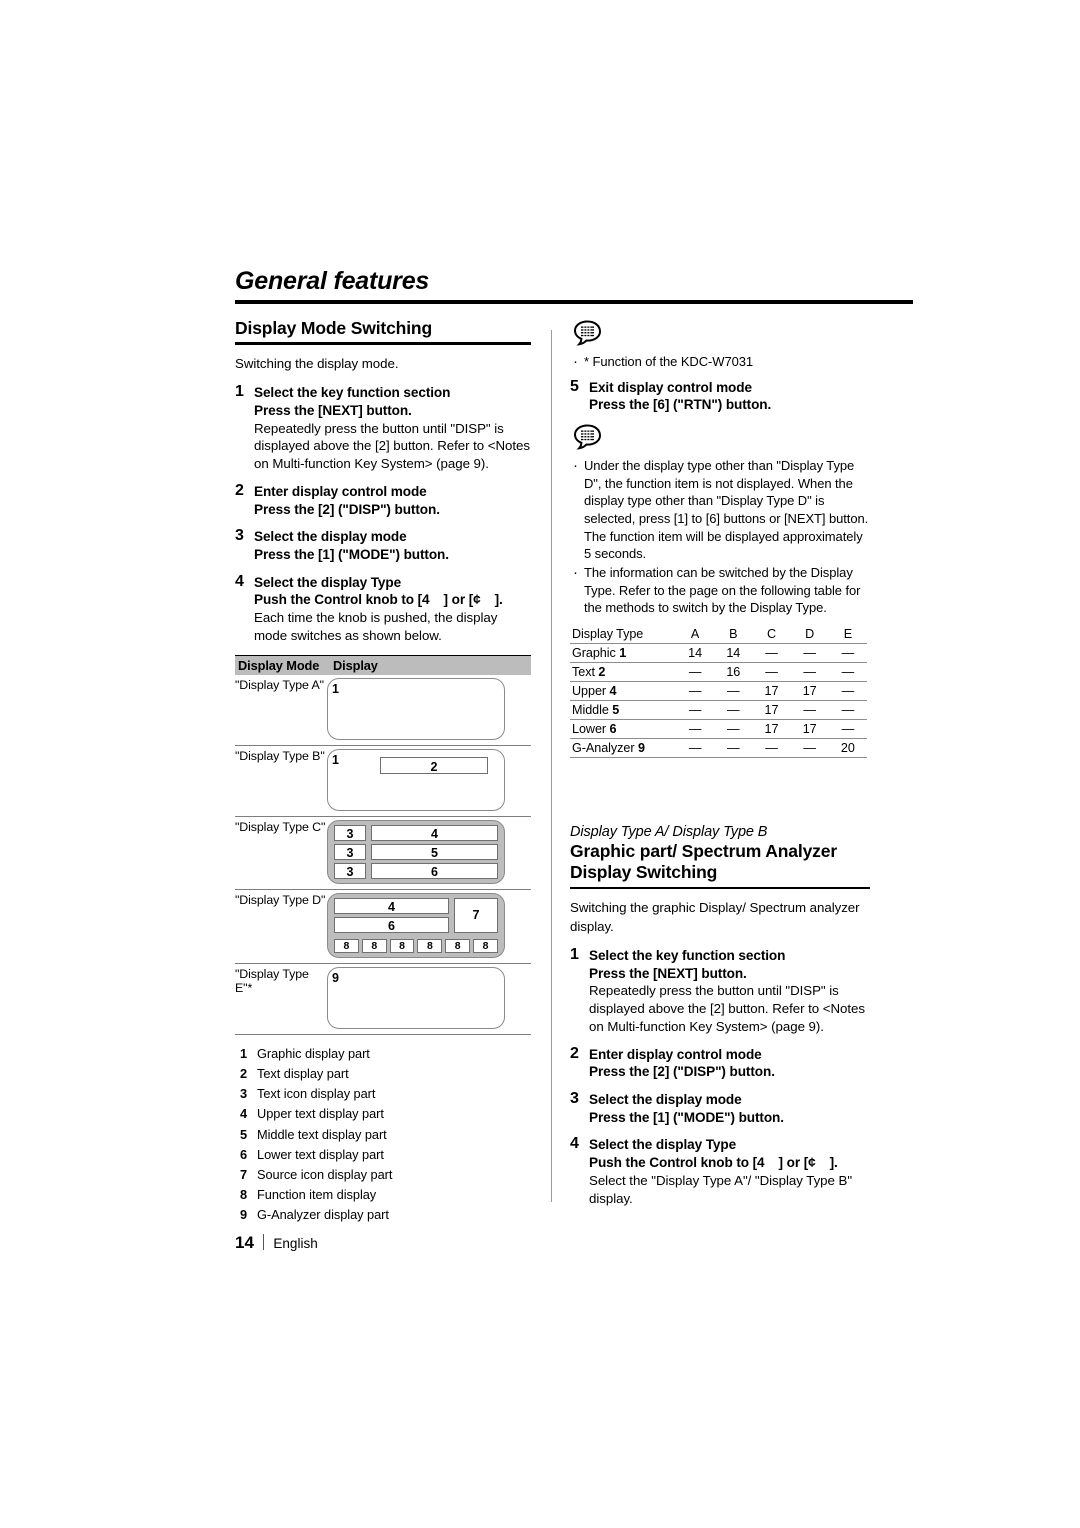 The width and height of the screenshot is (1080, 1528). I want to click on display-mode-screen: 1, so click(429, 710).